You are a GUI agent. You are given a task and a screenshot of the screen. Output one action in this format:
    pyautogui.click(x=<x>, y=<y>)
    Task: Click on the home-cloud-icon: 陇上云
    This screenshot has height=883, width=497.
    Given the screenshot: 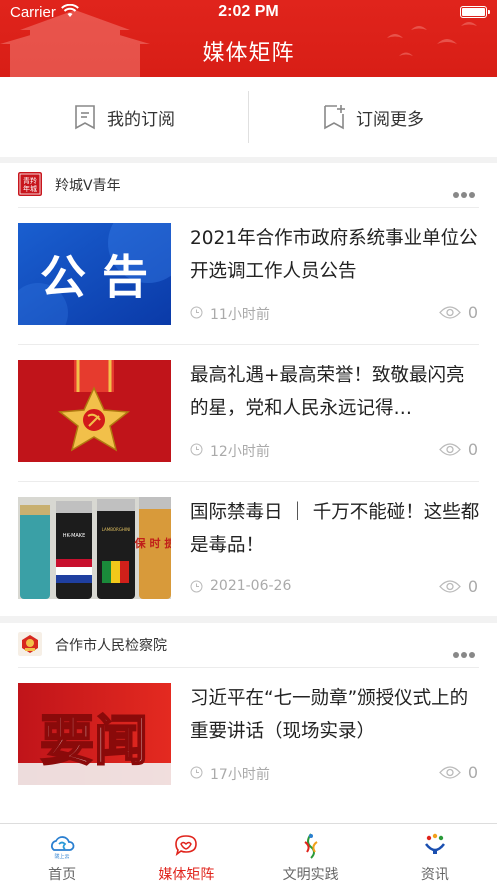 What is the action you would take?
    pyautogui.click(x=63, y=848)
    